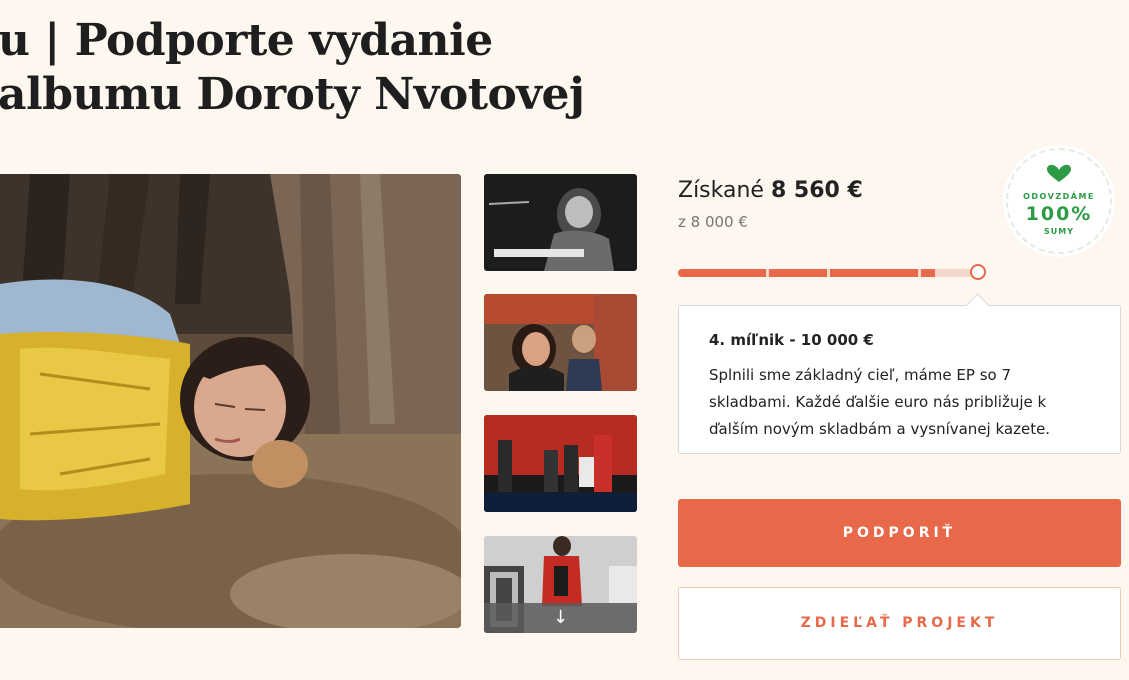  I want to click on milestone-title: 4. míľnik - 10 000 €, so click(791, 340).